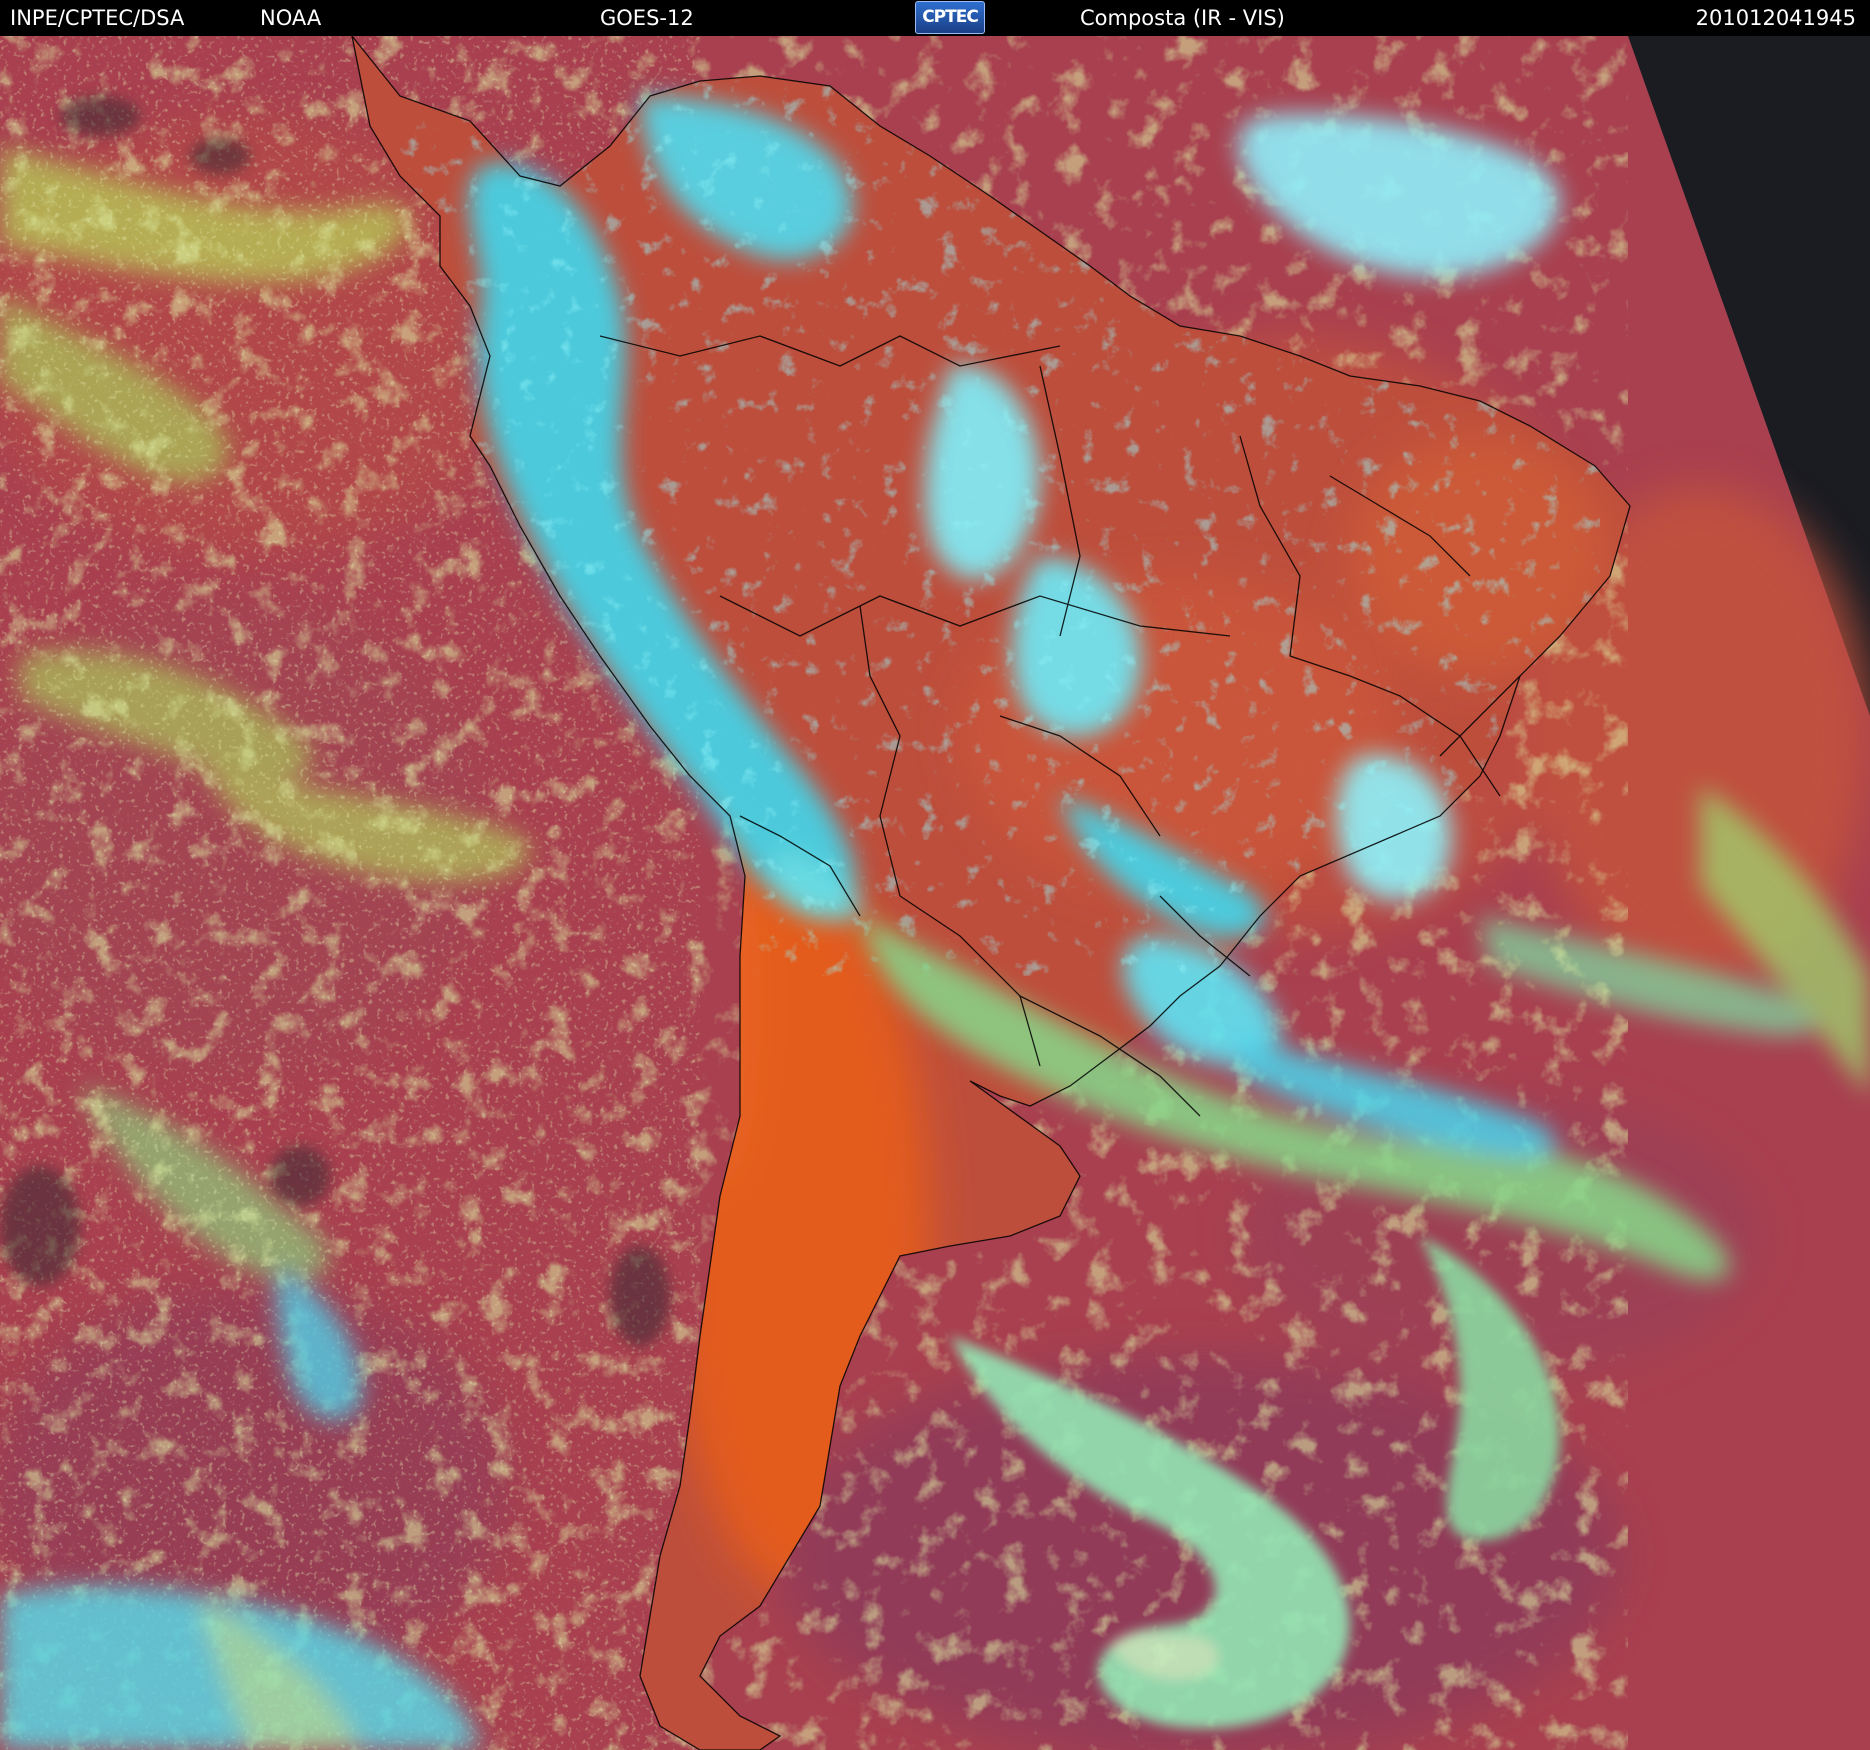 Image resolution: width=1870 pixels, height=1750 pixels. I want to click on timestamp-label: 201012041945, so click(1775, 18).